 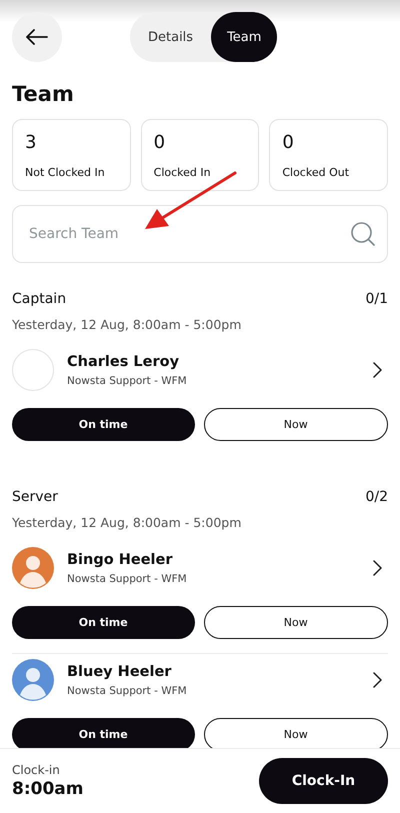 What do you see at coordinates (183, 172) in the screenshot?
I see `stat-label: Clocked In` at bounding box center [183, 172].